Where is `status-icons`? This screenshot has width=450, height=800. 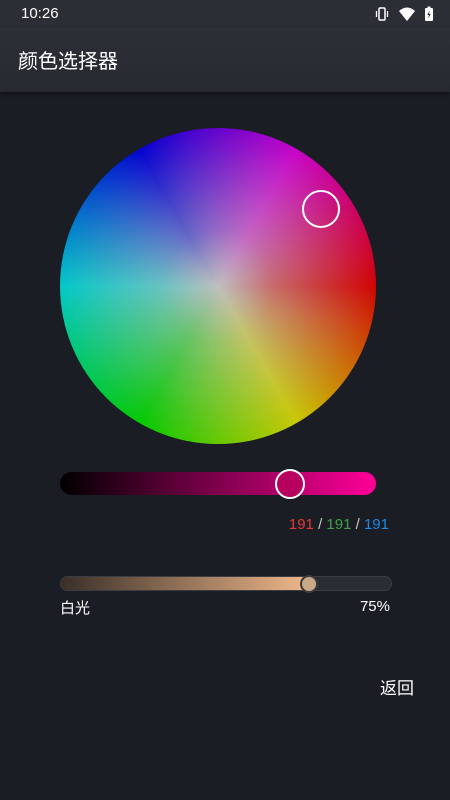 status-icons is located at coordinates (404, 14).